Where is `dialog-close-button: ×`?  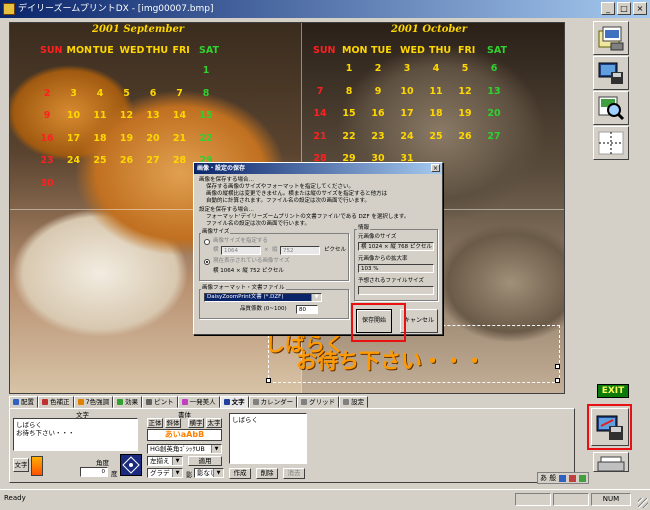 dialog-close-button: × is located at coordinates (435, 168).